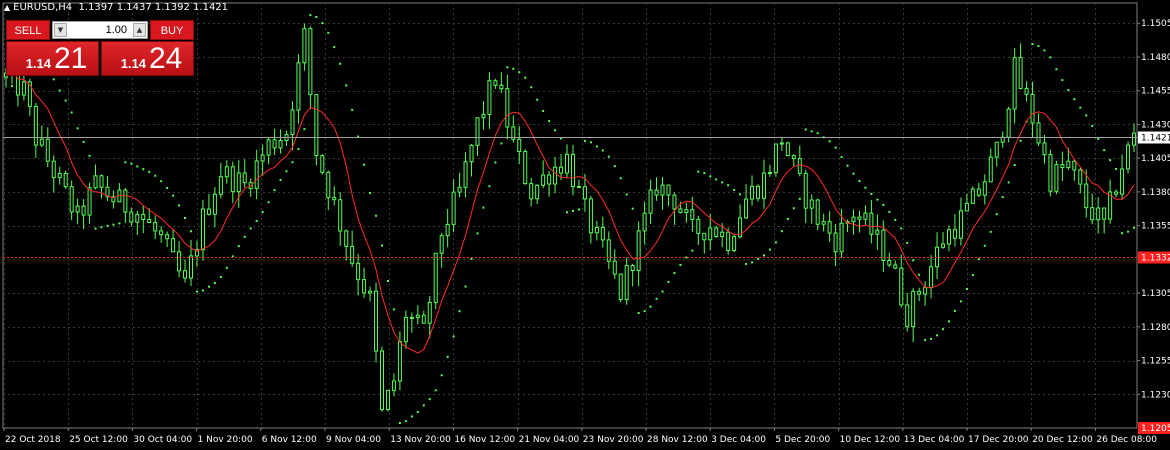 This screenshot has height=450, width=1170. Describe the element at coordinates (166, 58) in the screenshot. I see `buy-price-pips: 24` at that location.